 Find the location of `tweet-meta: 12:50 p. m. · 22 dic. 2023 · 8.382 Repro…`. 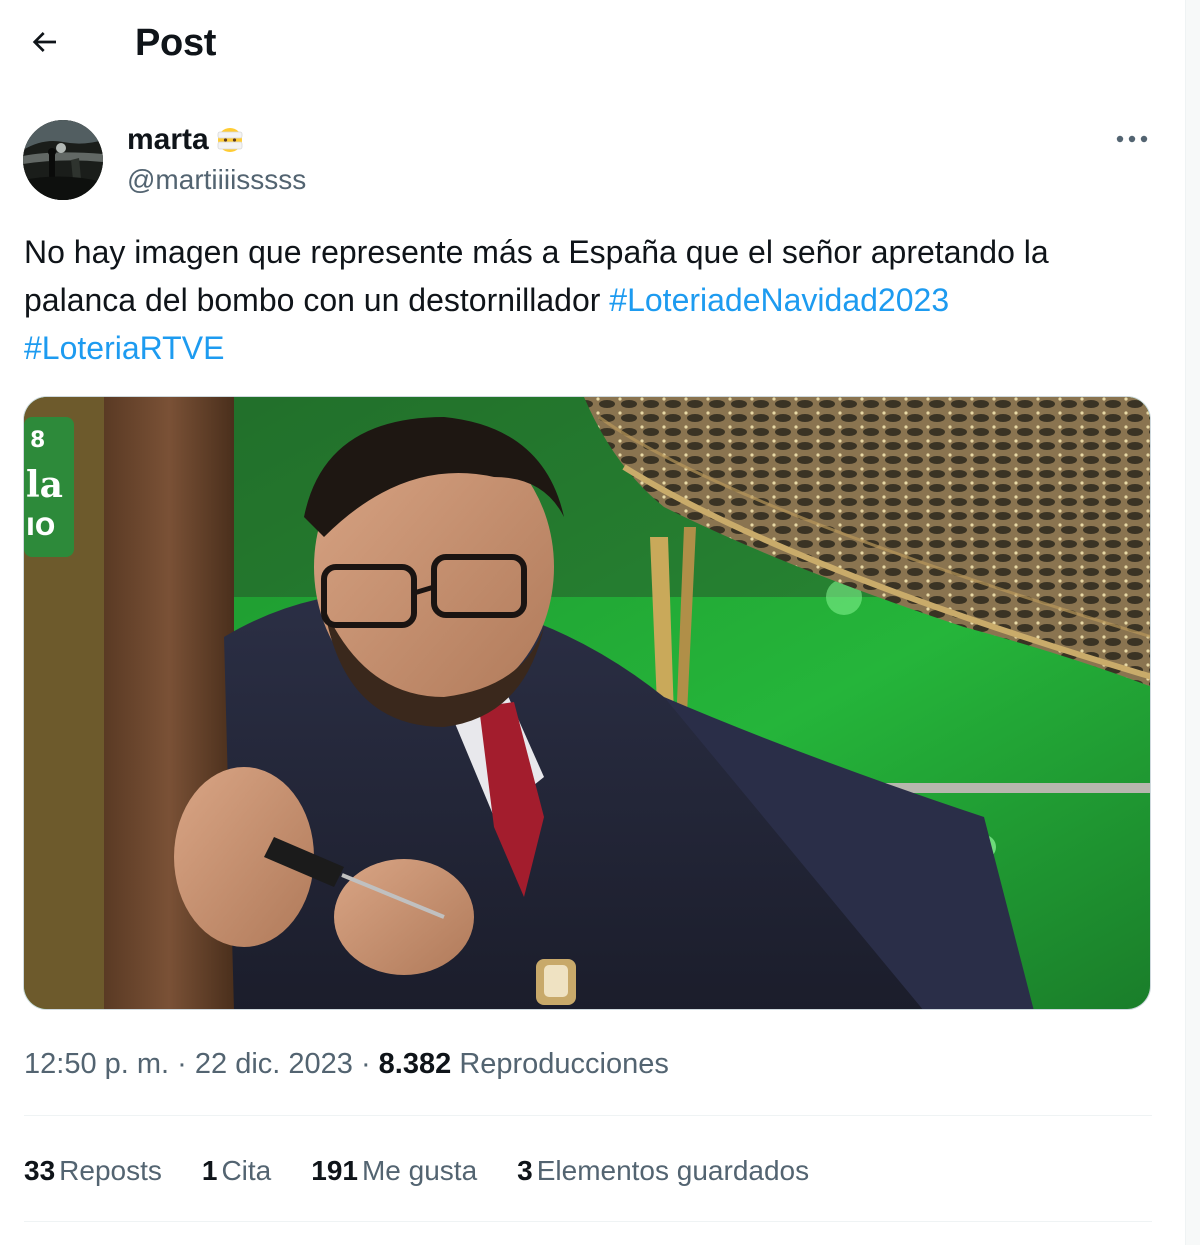

tweet-meta: 12:50 p. m. · 22 dic. 2023 · 8.382 Repro… is located at coordinates (346, 1064).